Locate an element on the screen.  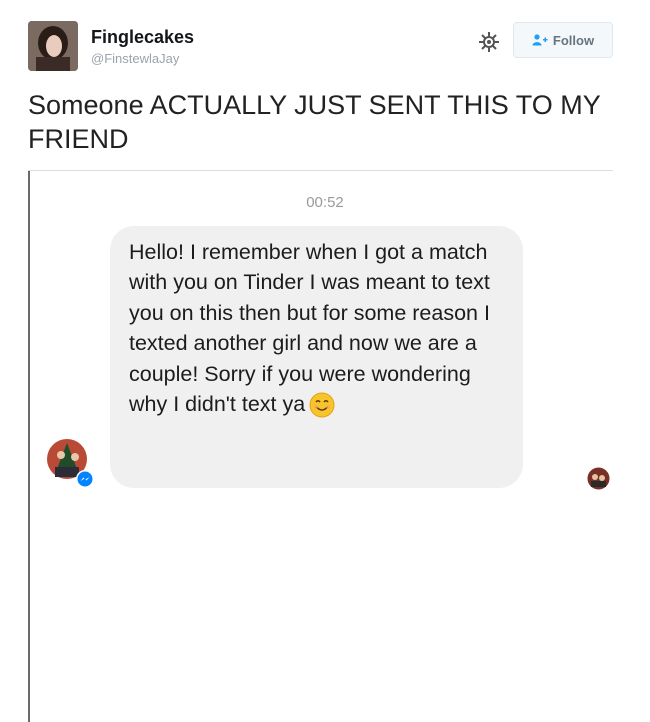
follow-button: Follow is located at coordinates (563, 40).